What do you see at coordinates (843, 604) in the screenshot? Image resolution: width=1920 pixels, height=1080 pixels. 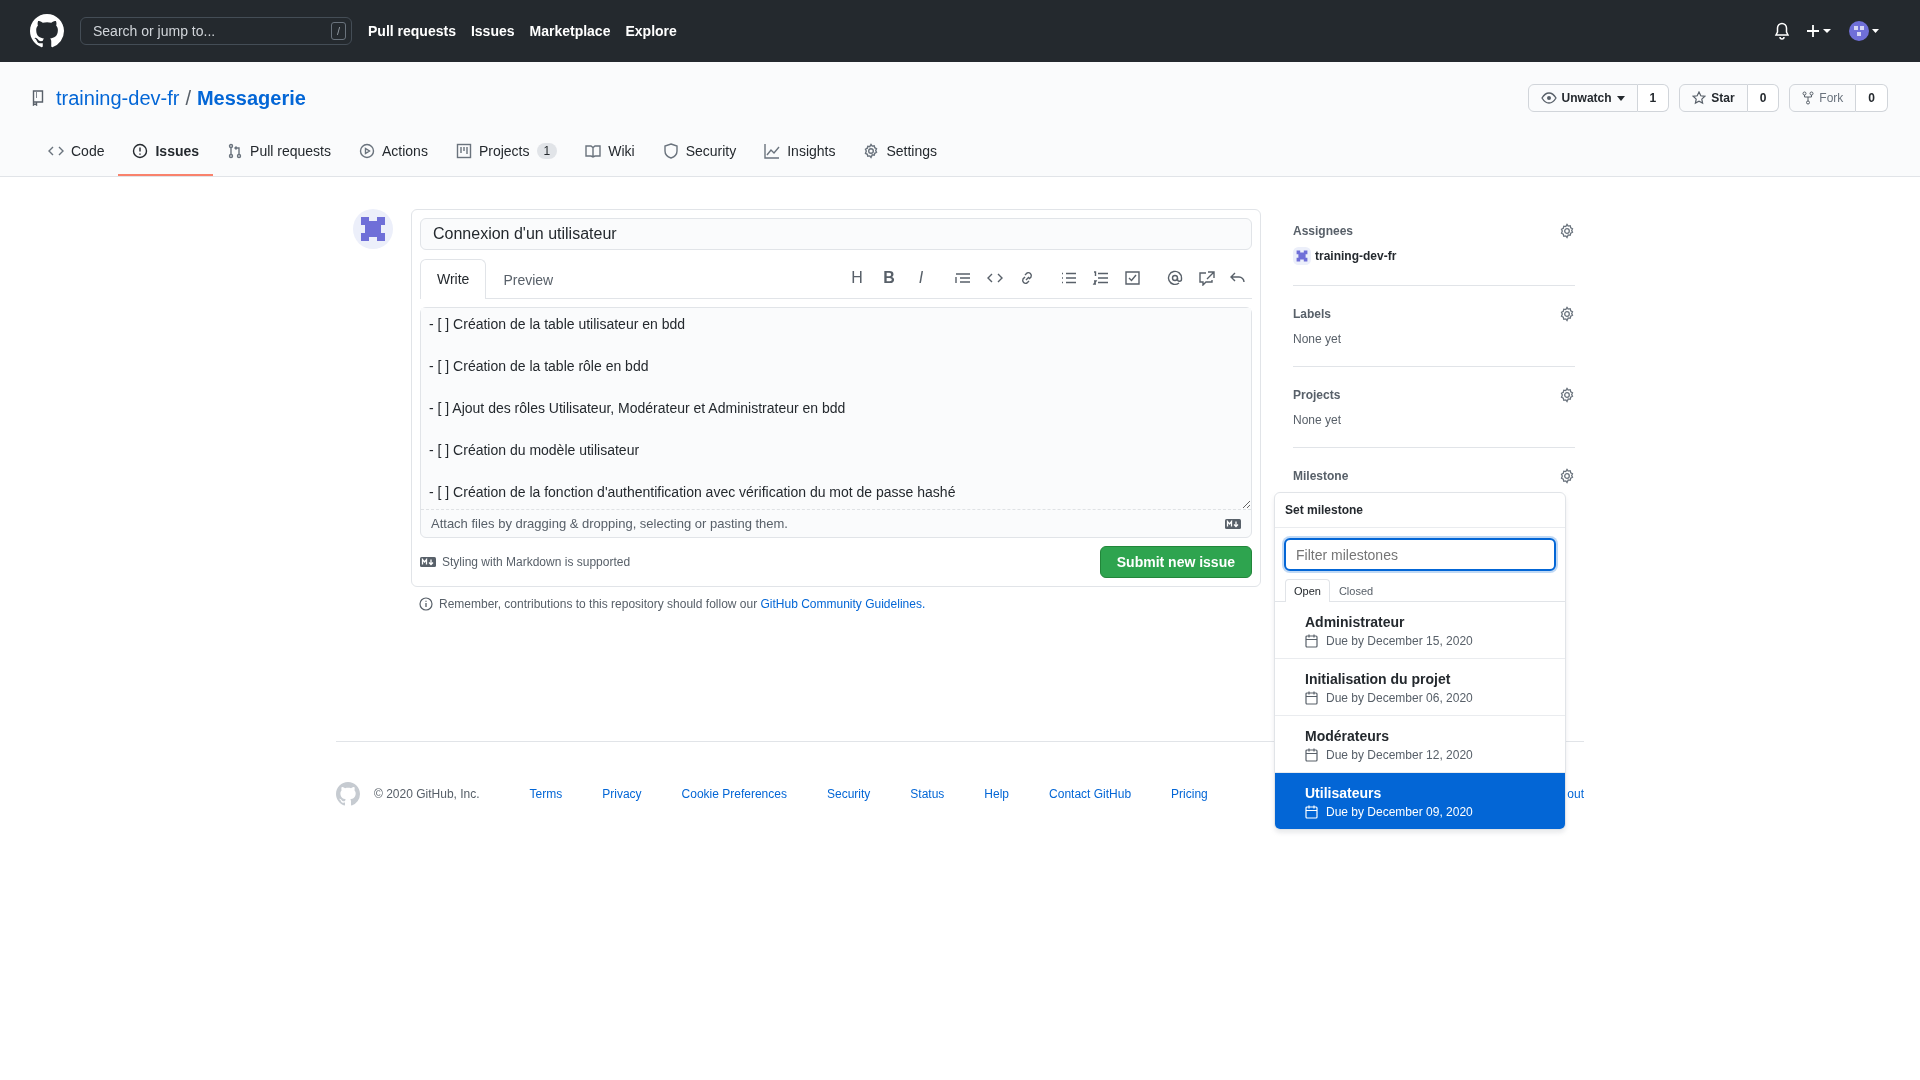 I see `guidelines-link: GitHub Community Guidelines.` at bounding box center [843, 604].